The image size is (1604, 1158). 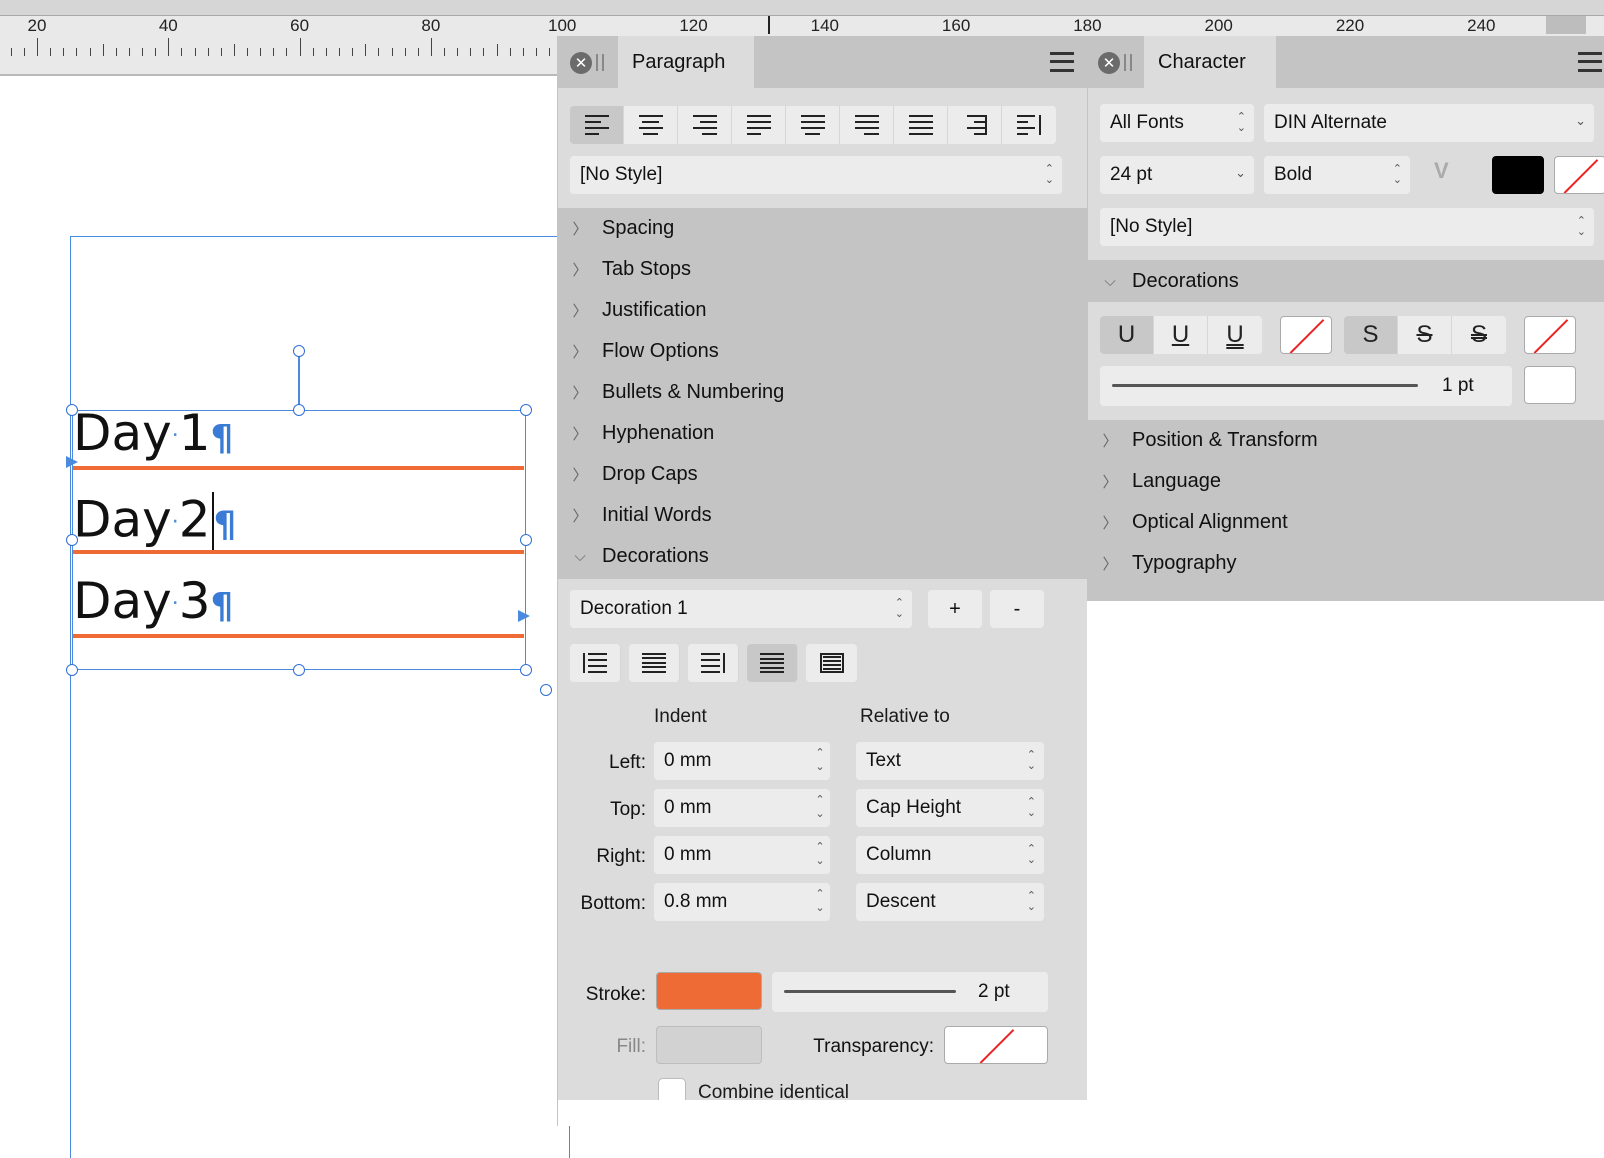 I want to click on line-weight-slider: 1 pt, so click(x=1306, y=386).